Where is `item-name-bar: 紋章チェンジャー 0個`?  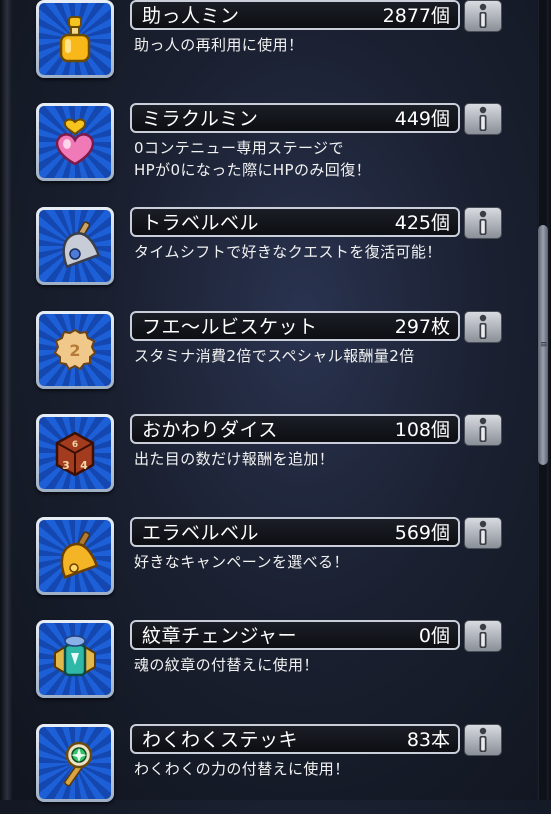 item-name-bar: 紋章チェンジャー 0個 is located at coordinates (295, 635).